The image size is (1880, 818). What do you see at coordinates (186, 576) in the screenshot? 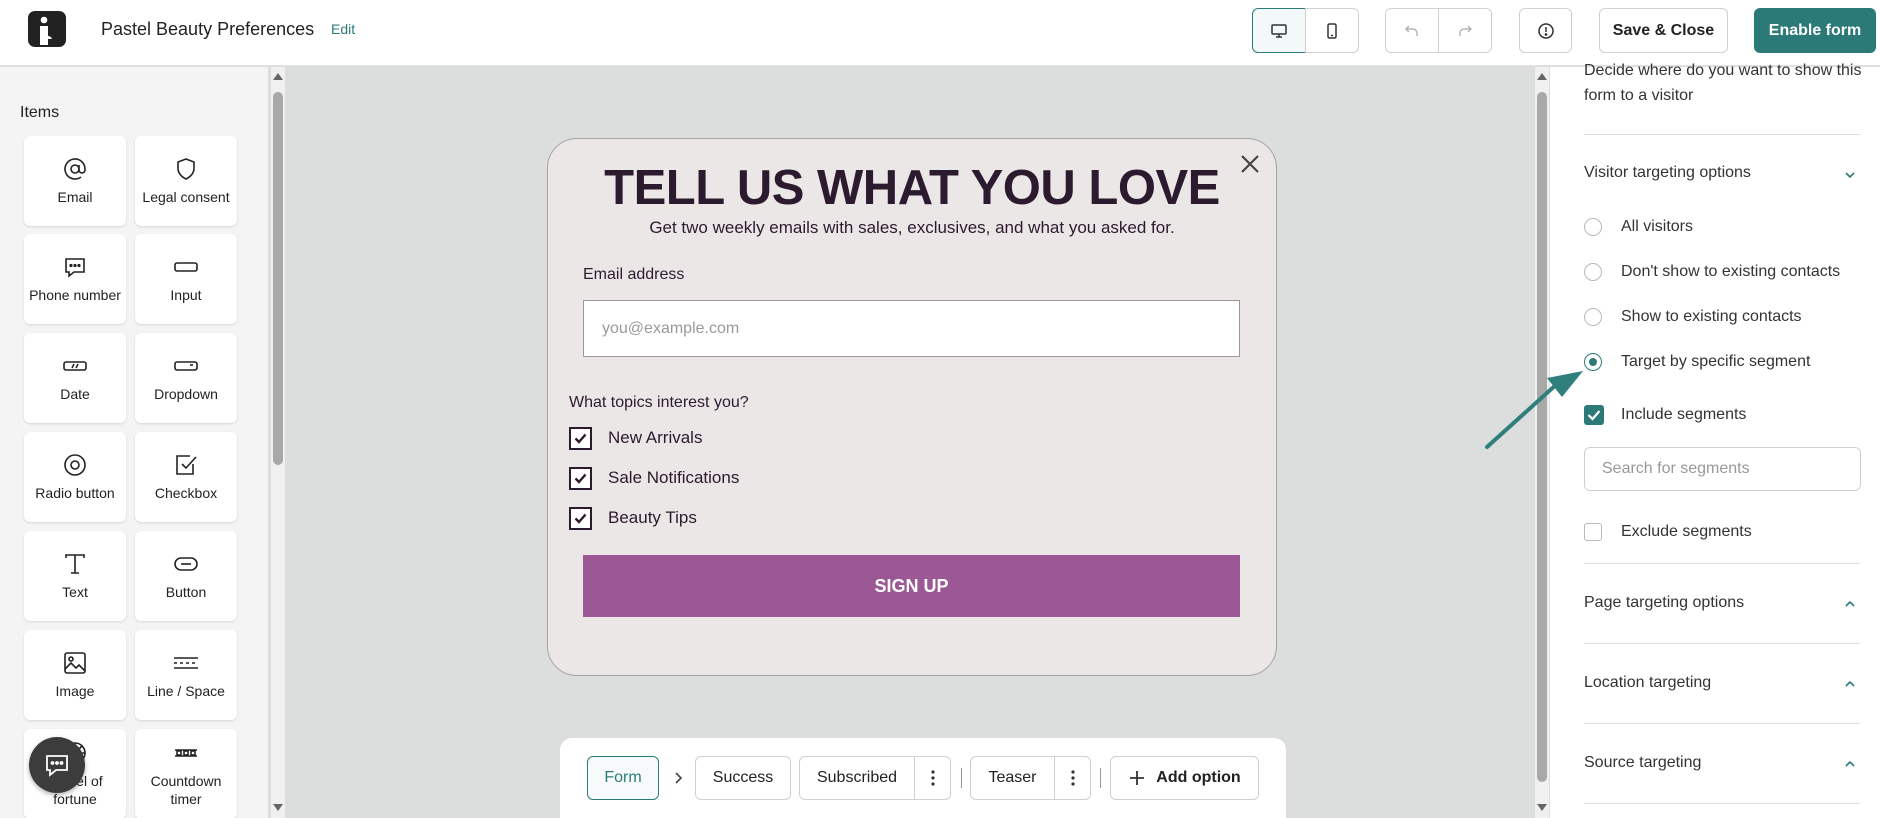
I see `item-button: Button` at bounding box center [186, 576].